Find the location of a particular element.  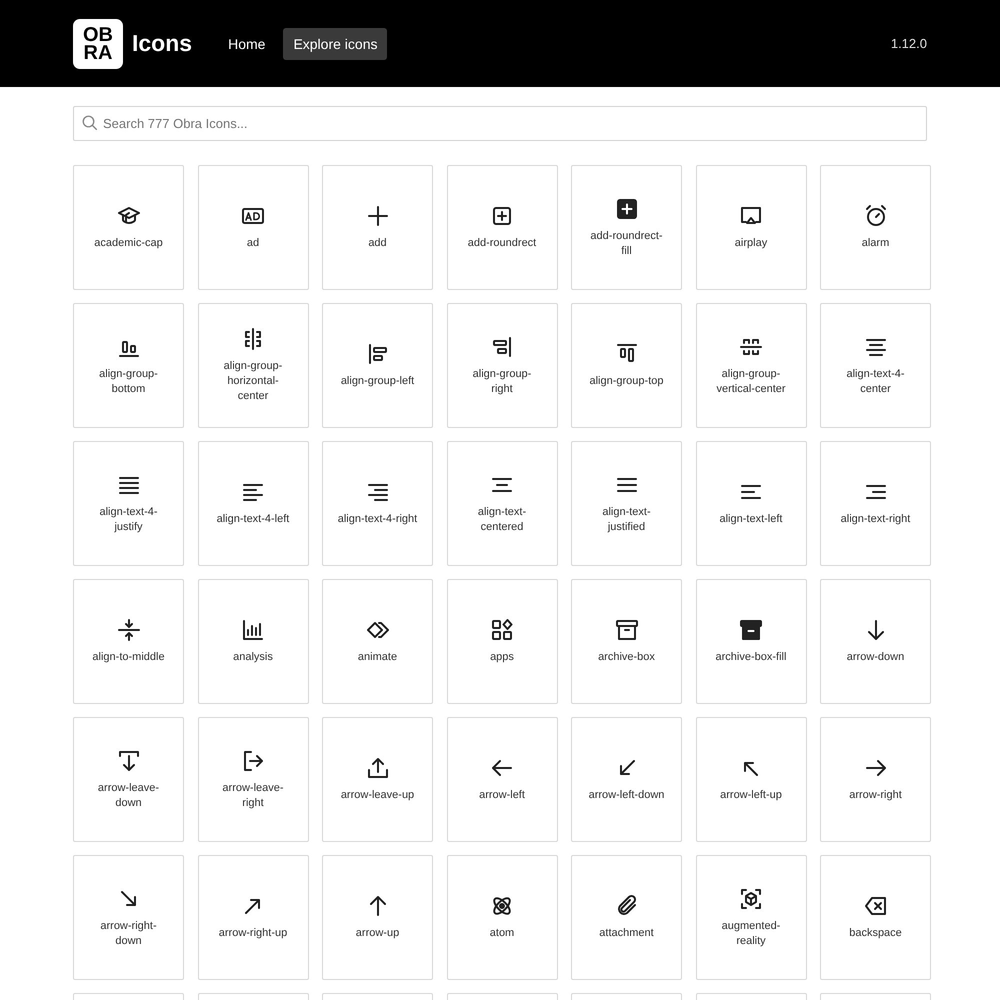

icon-tile: align-text-centered is located at coordinates (502, 503).